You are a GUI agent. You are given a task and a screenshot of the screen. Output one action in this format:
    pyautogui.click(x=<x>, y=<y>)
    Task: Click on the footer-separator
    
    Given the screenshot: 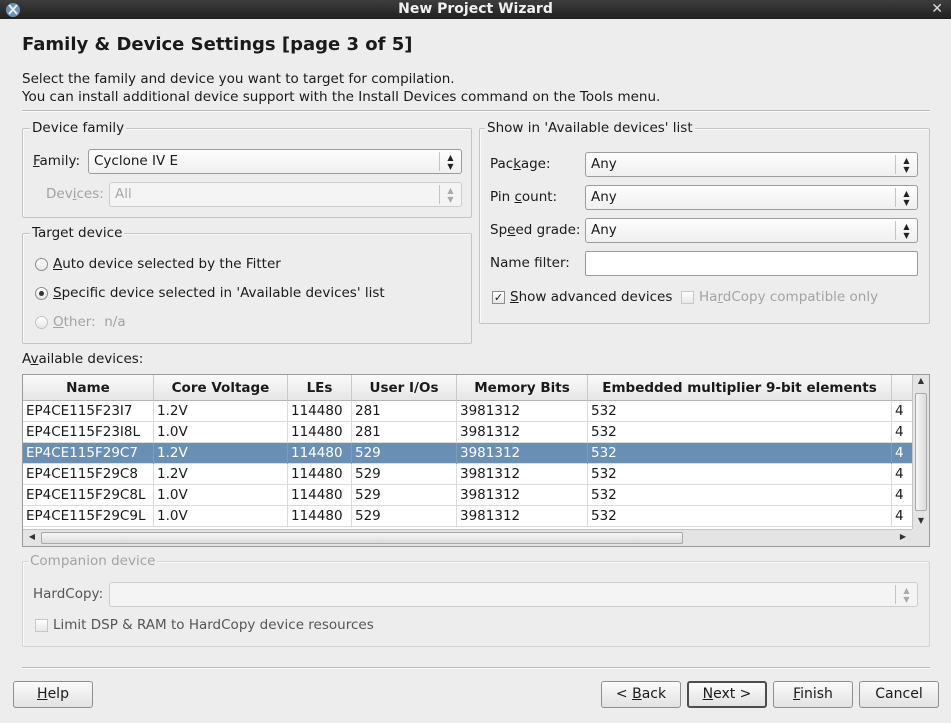 What is the action you would take?
    pyautogui.click(x=476, y=668)
    